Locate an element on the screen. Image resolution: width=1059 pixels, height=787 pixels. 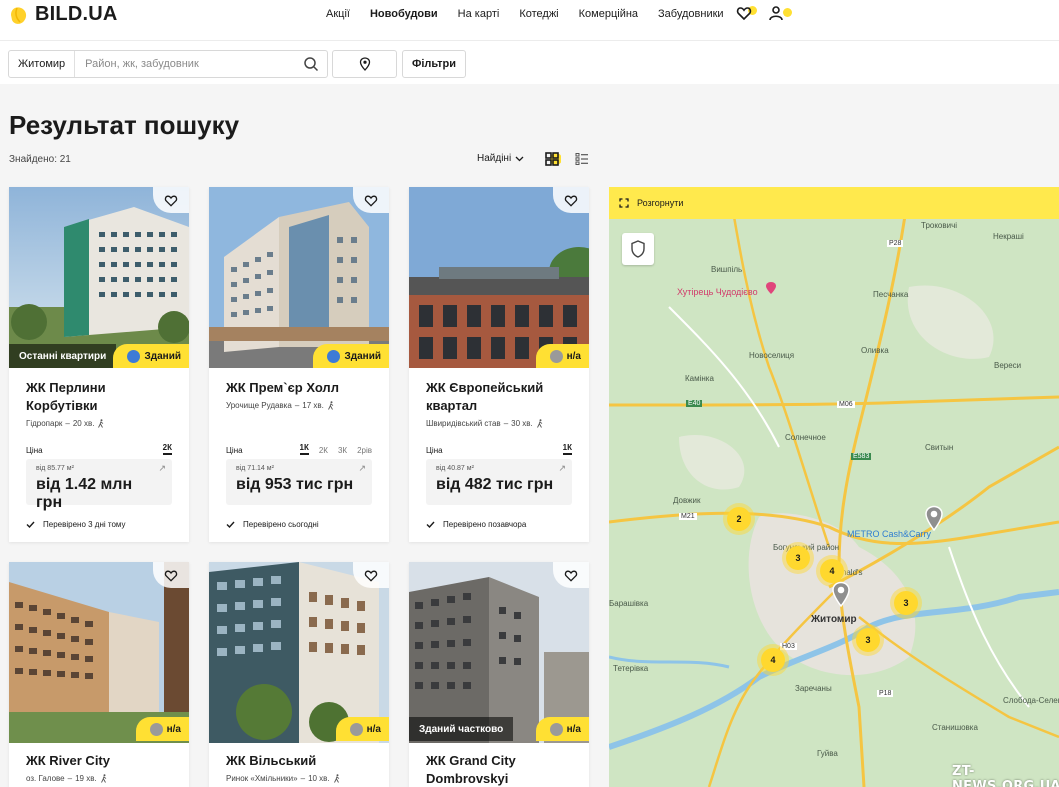
listing-name: ЖК Прем`єр Холл is located at coordinates (299, 388).